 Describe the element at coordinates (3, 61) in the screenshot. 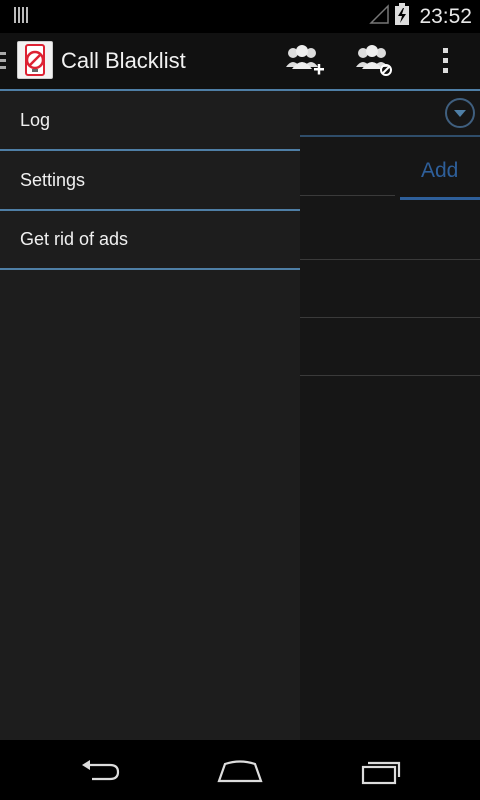

I see `drawer-indicator-icon` at that location.